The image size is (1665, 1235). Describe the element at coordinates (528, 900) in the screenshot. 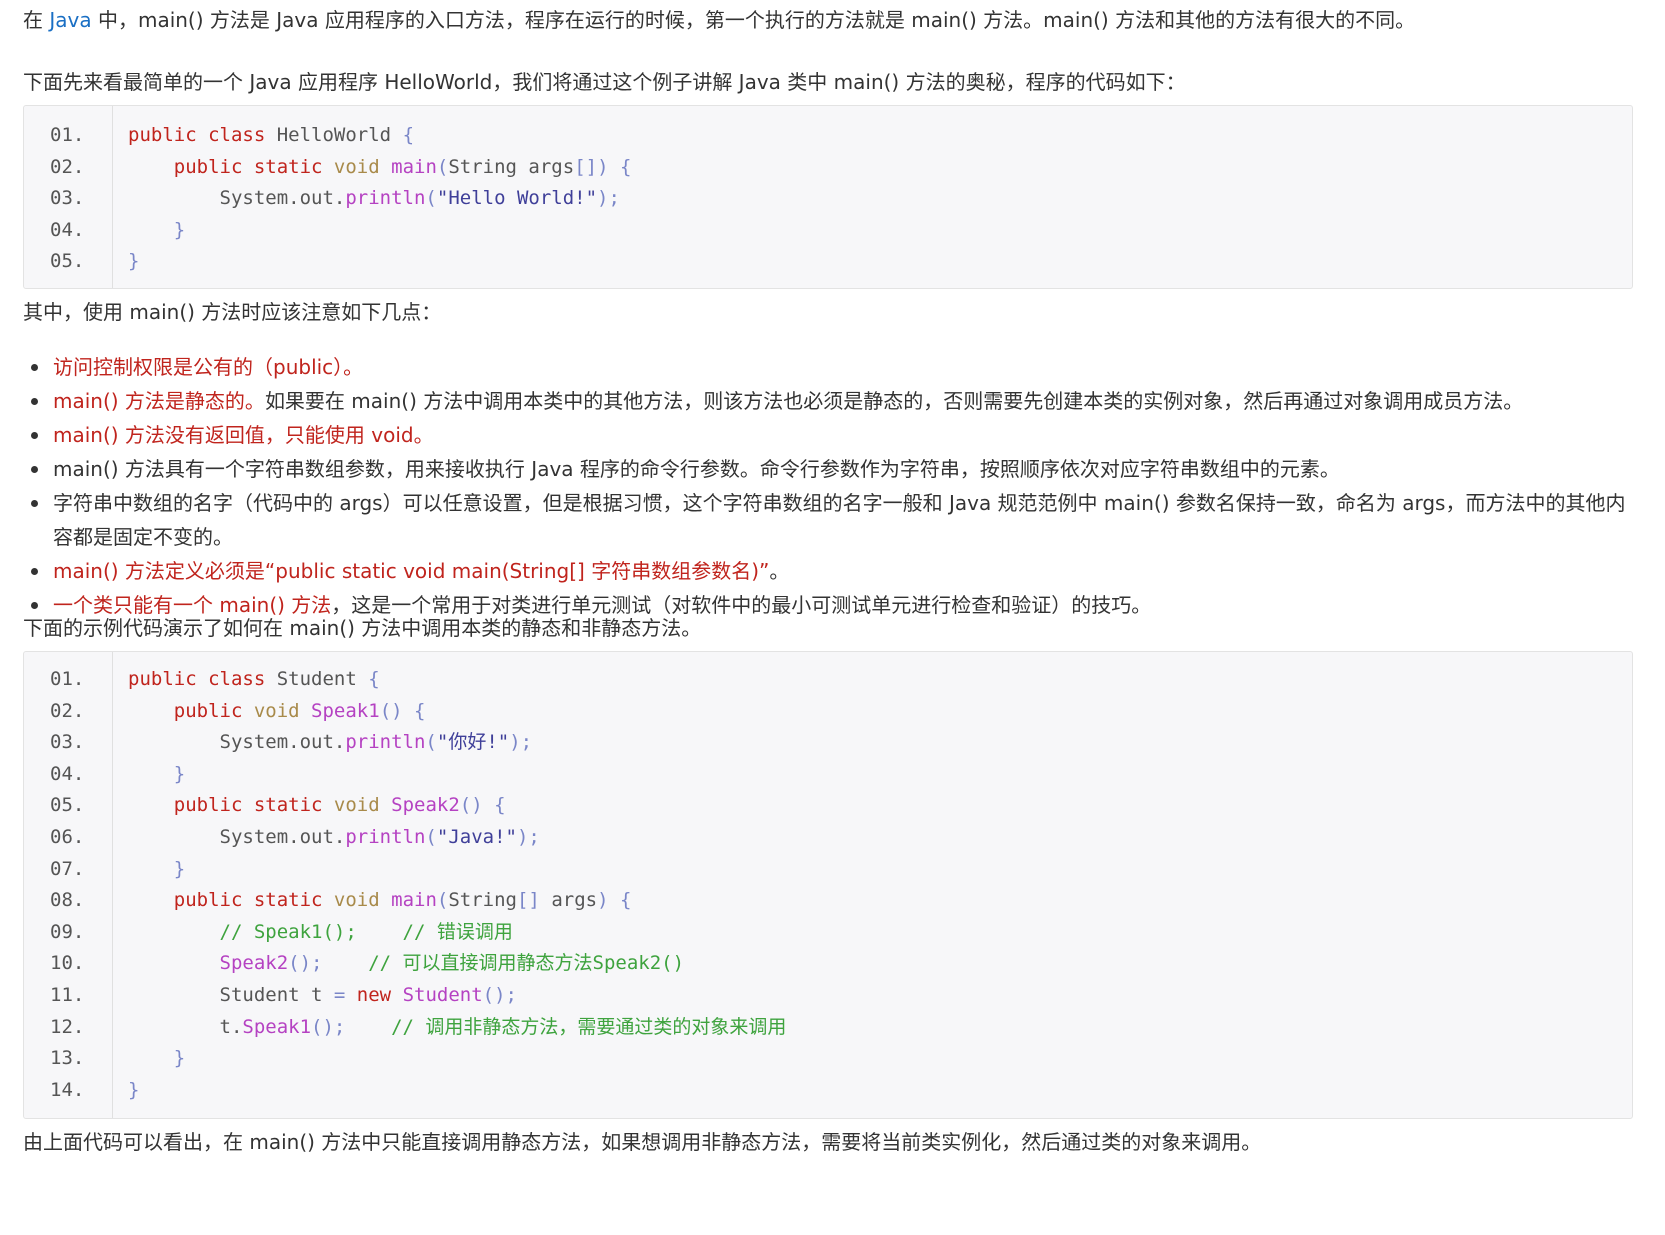

I see `code-token: []` at that location.